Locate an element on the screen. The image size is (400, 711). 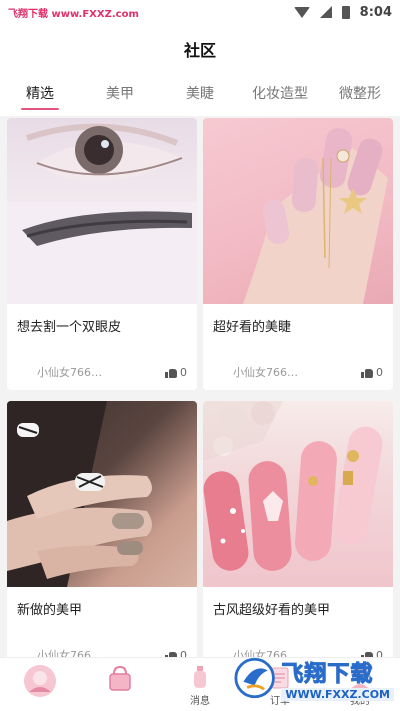
nav-messages: 消息 is located at coordinates (200, 684).